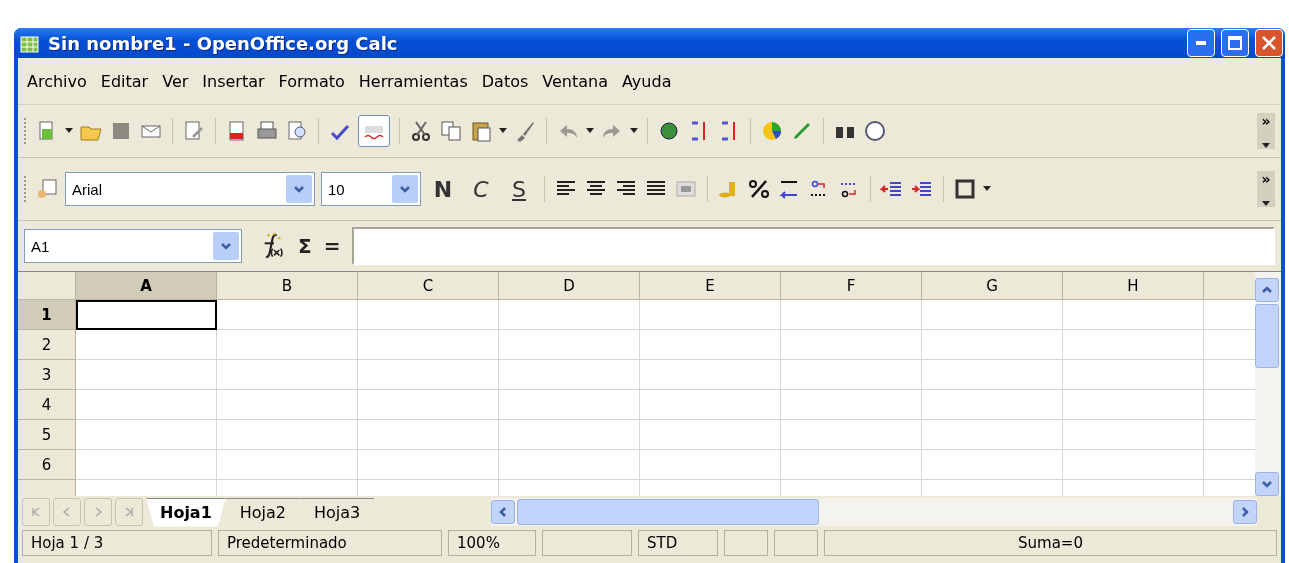  I want to click on column-header, so click(1229, 286).